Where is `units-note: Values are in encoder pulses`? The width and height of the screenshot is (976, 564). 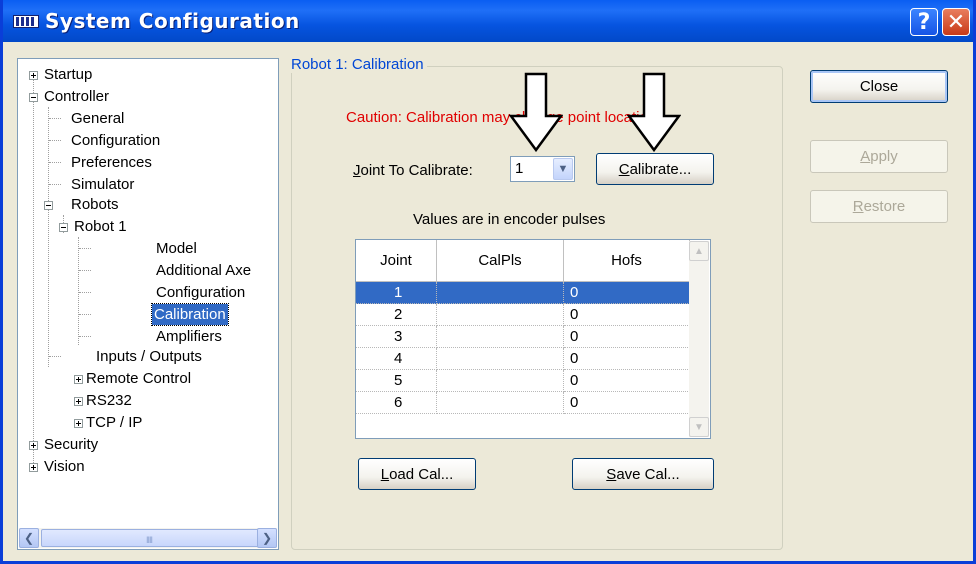
units-note: Values are in encoder pulses is located at coordinates (509, 219).